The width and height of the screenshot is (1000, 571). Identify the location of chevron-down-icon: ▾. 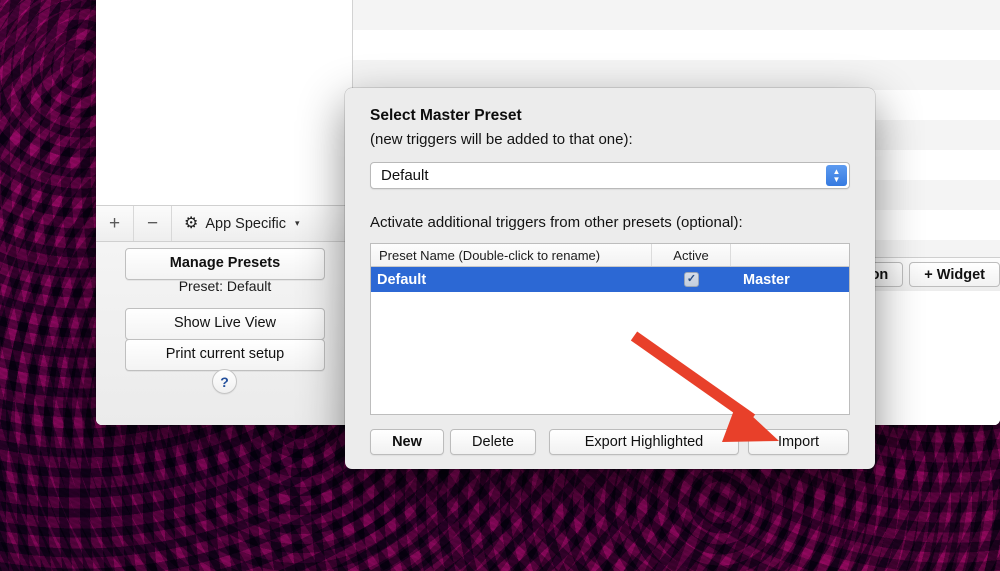
(297, 223).